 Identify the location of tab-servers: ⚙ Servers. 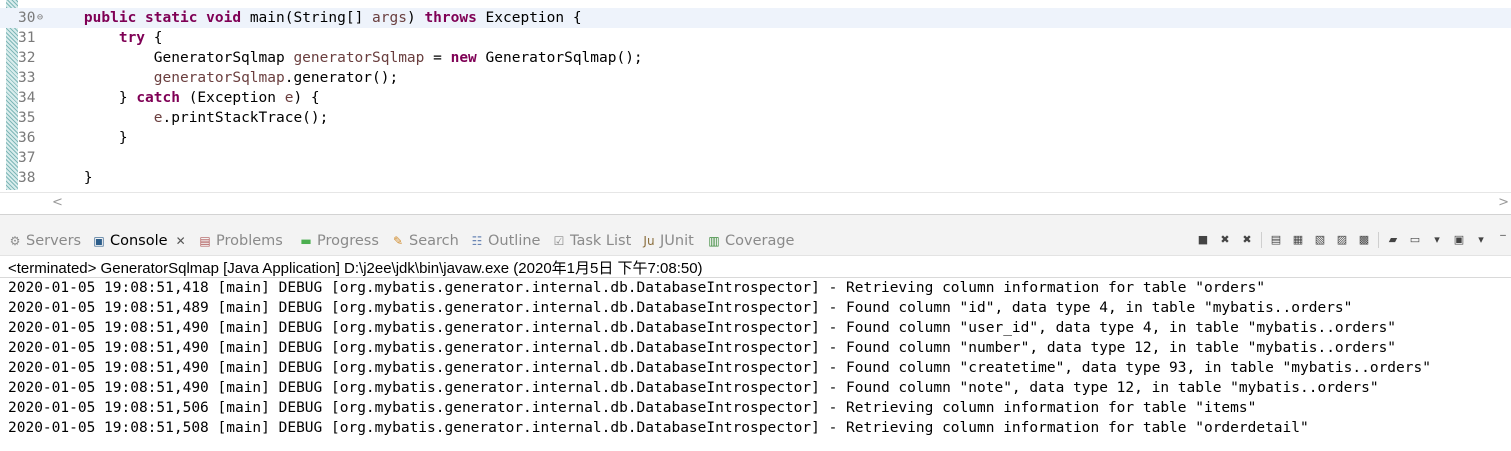
(45, 241).